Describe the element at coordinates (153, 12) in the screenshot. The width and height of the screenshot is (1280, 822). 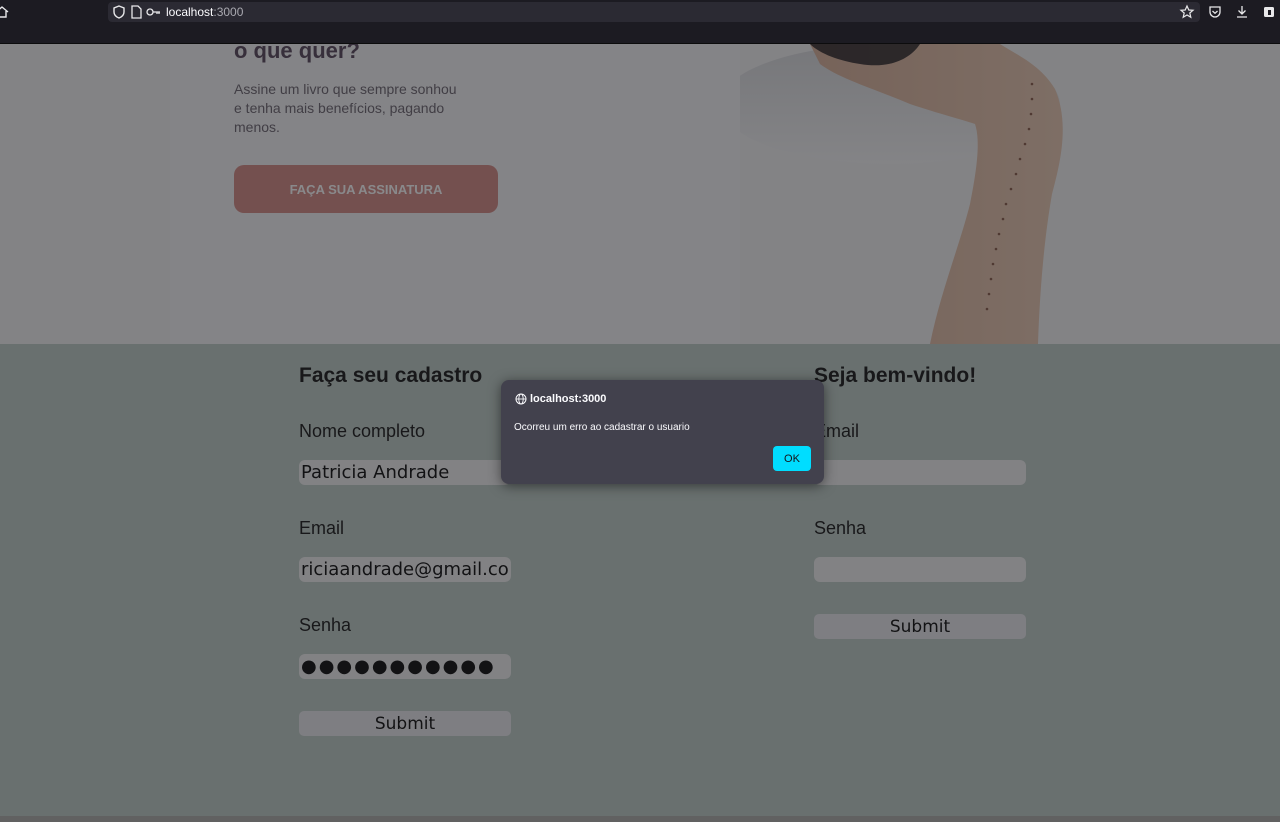
I see `key-icon` at that location.